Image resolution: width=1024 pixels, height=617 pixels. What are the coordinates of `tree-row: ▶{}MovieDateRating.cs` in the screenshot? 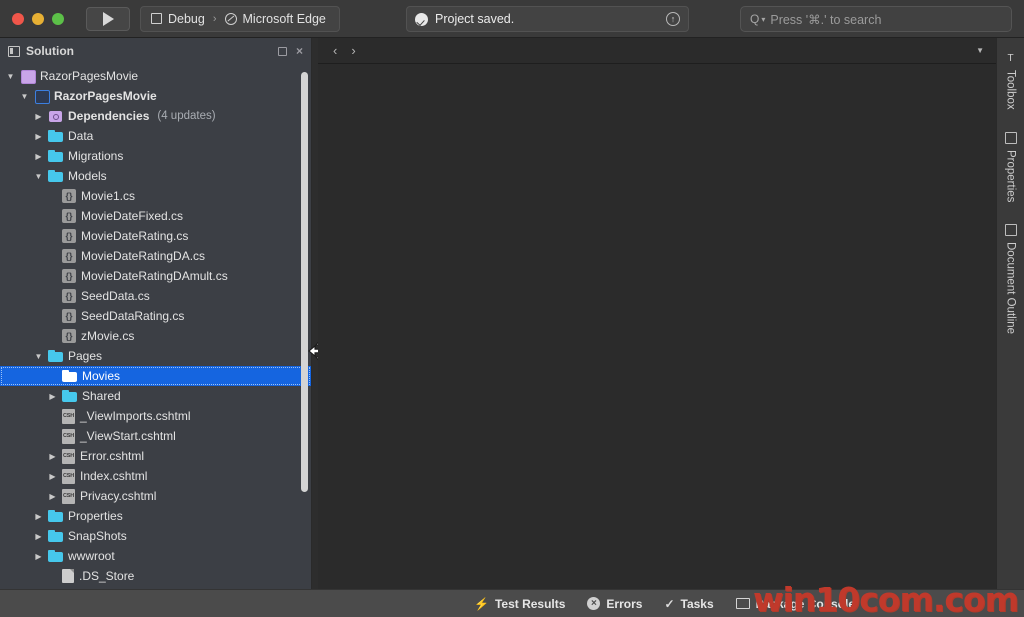 It's located at (155, 236).